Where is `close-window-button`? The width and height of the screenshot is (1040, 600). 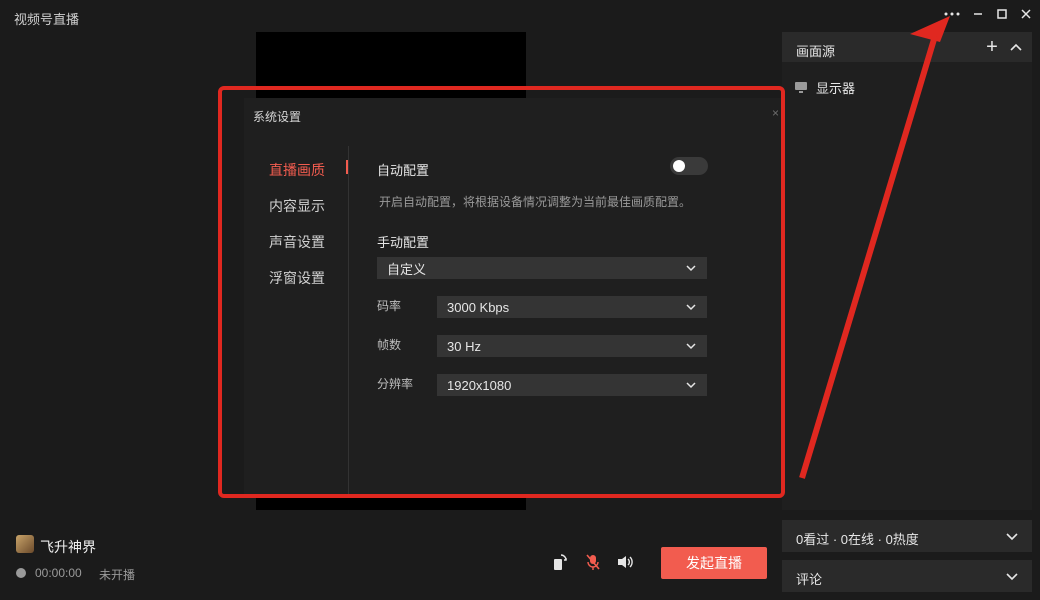
close-window-button is located at coordinates (1026, 14).